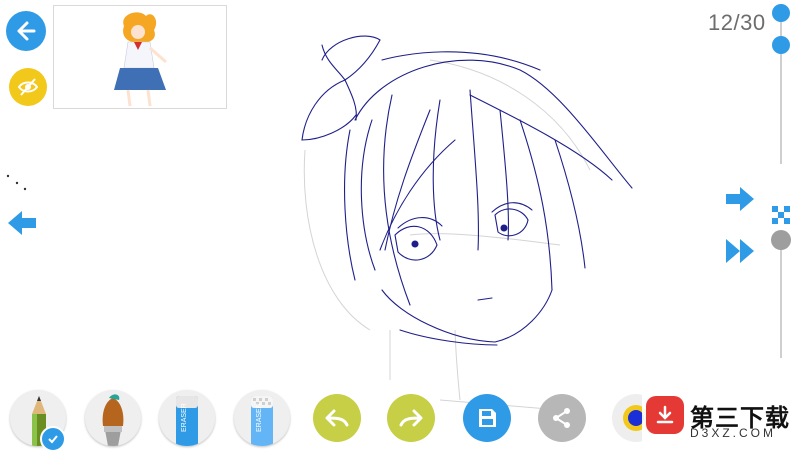  I want to click on previous-step-arrow-icon, so click(22, 223).